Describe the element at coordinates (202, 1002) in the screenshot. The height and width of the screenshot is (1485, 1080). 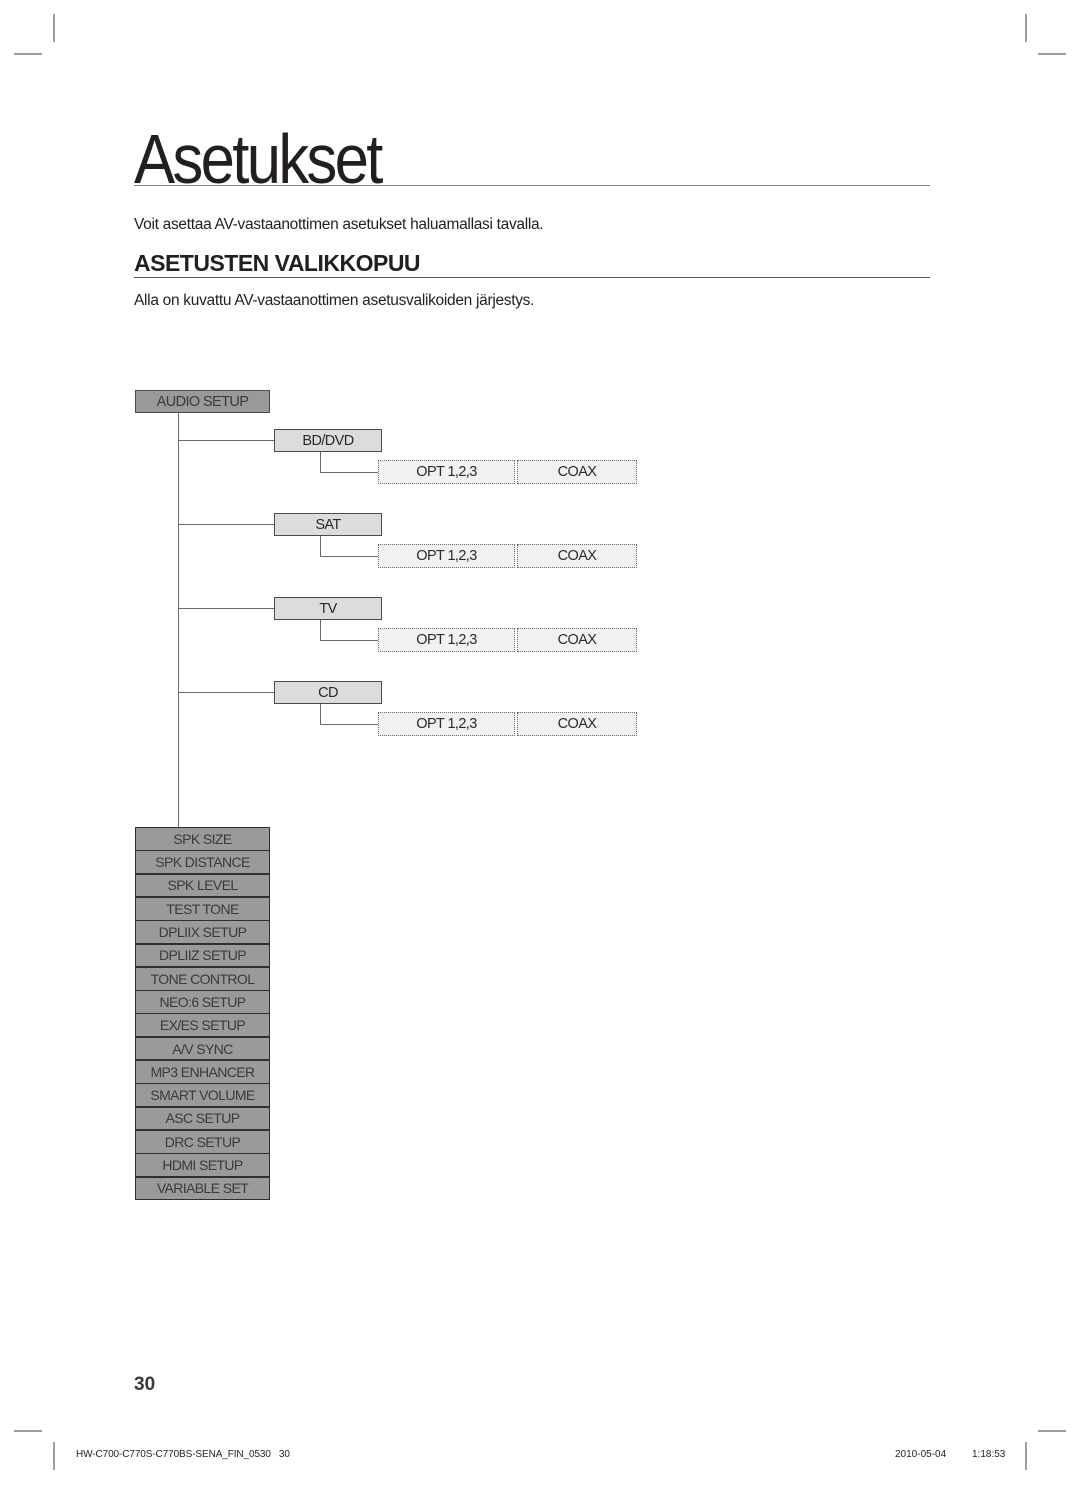
I see `menu-setting-neo-6-setup: NEO:6 SETUP` at that location.